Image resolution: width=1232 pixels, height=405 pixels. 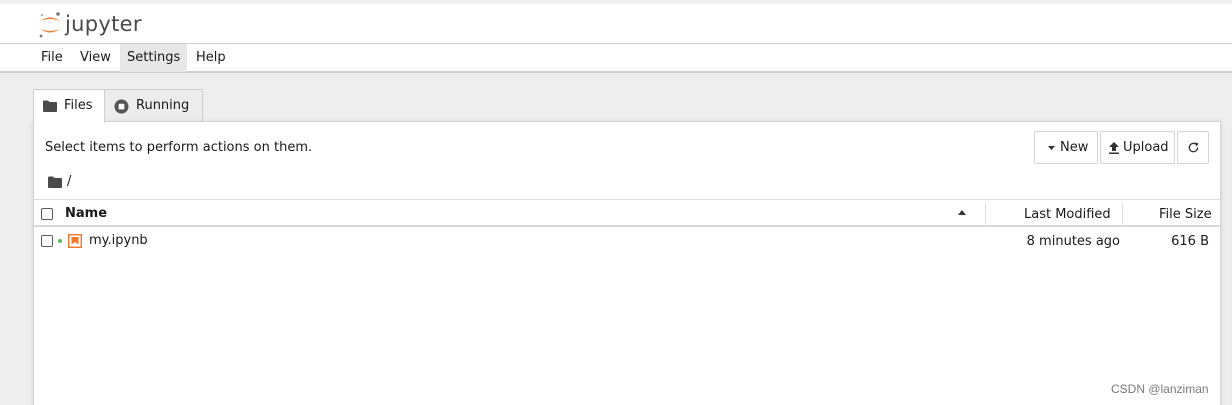 I want to click on tab-running: Running, so click(x=153, y=105).